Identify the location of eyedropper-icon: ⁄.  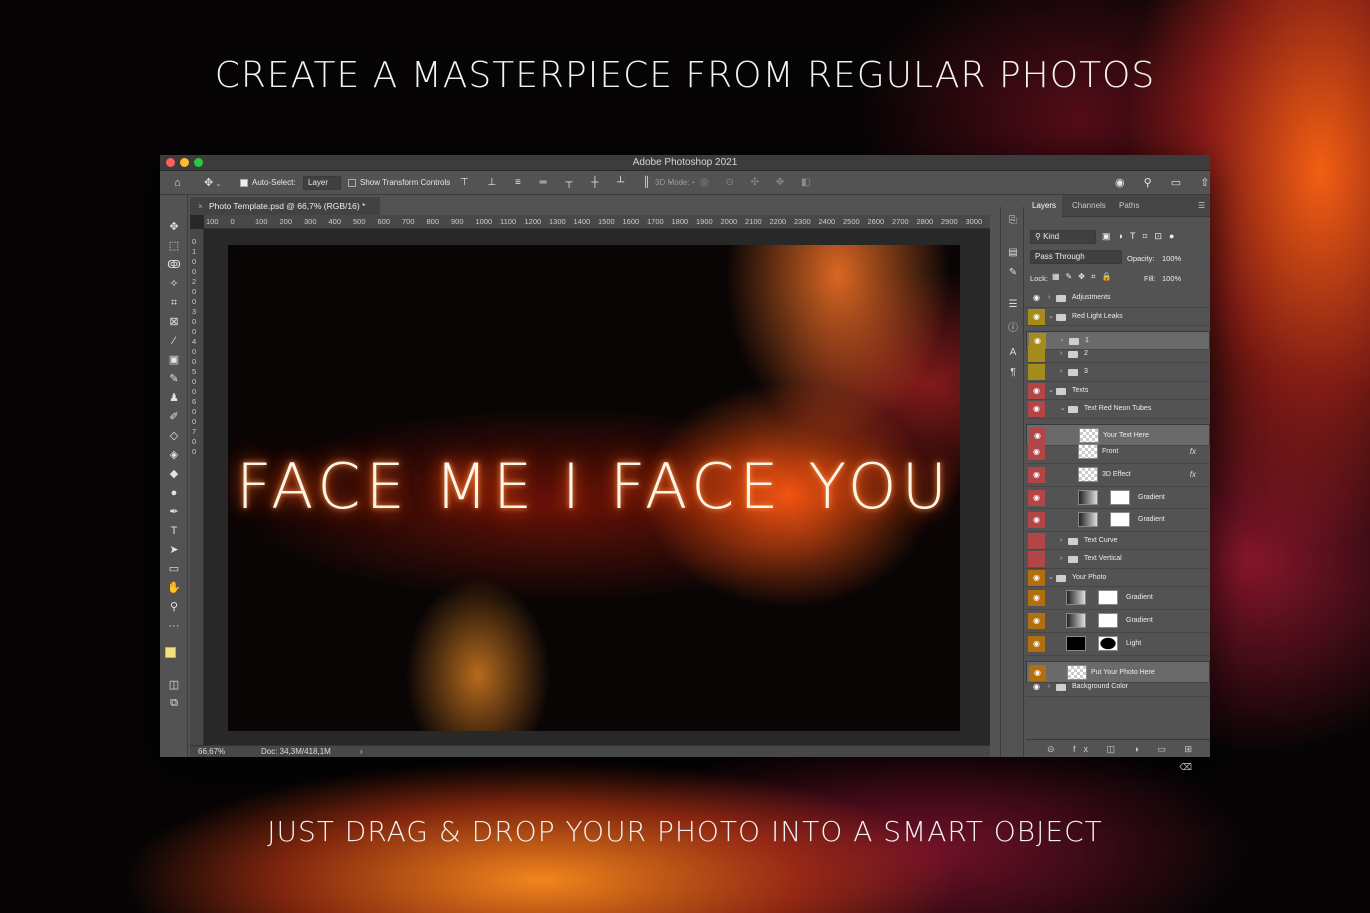
(174, 341).